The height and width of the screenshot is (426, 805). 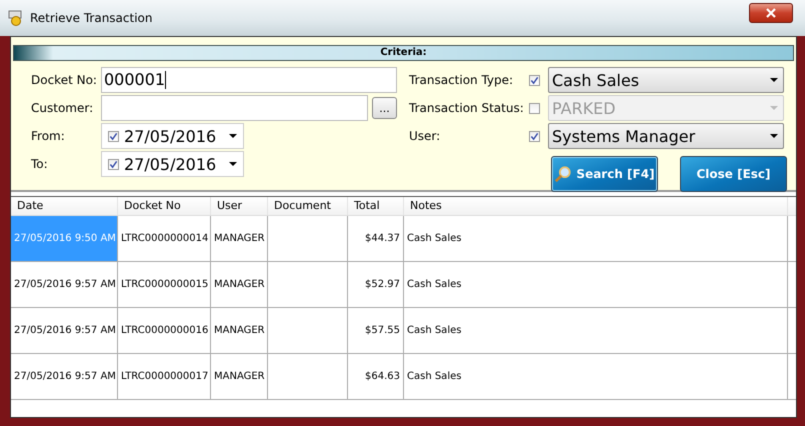 I want to click on column-header: Docket No, so click(x=164, y=206).